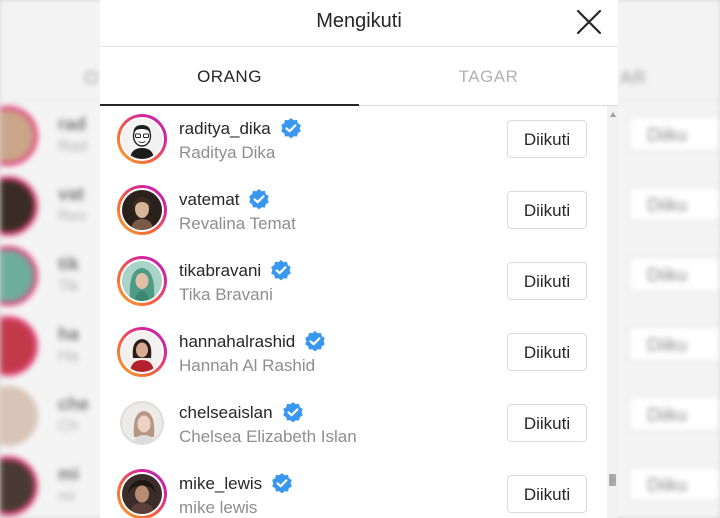  I want to click on profile-photo-mike-lewis, so click(142, 494).